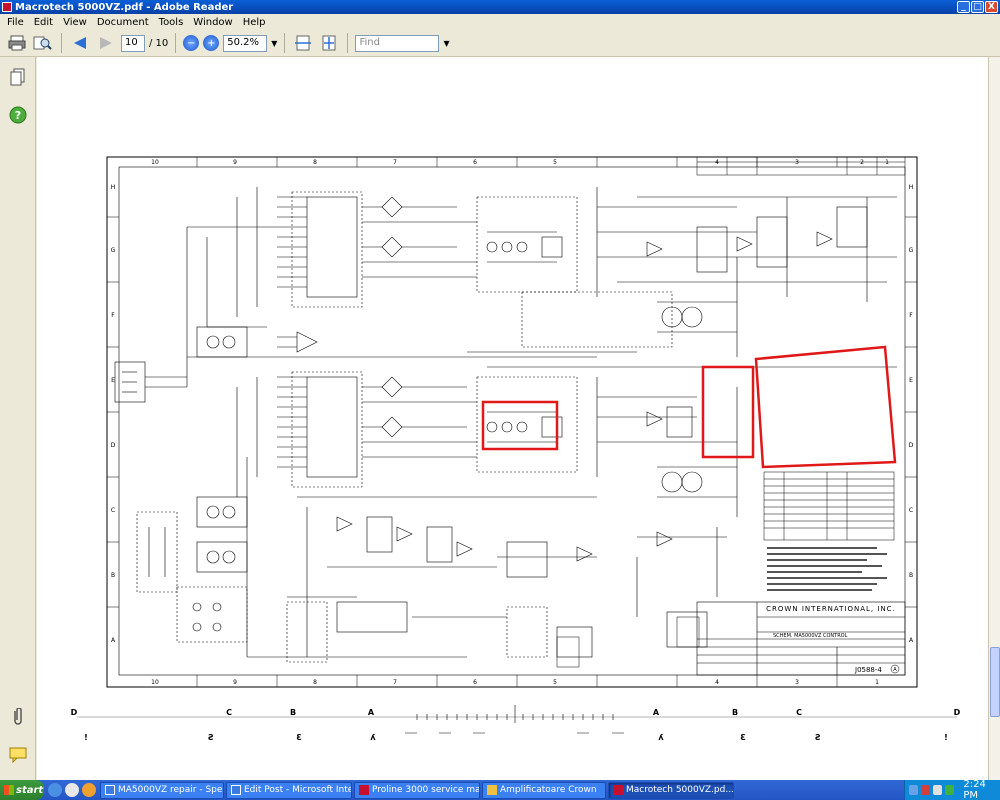 The width and height of the screenshot is (1000, 800). What do you see at coordinates (113, 445) in the screenshot?
I see `row-label: D` at bounding box center [113, 445].